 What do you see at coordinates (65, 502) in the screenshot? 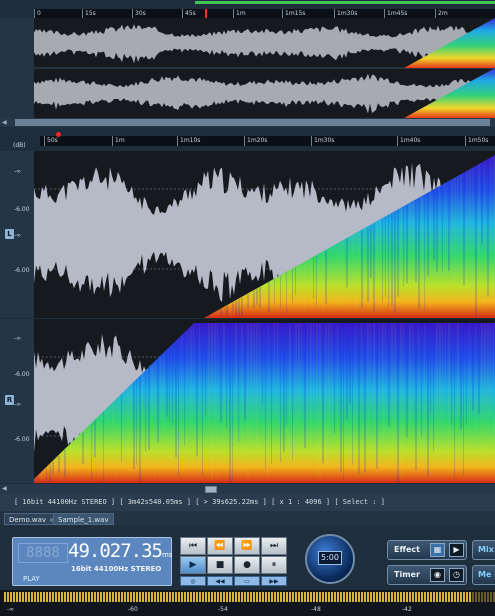
I see `status-format: [ 16bit 44100Hz STEREO ]` at bounding box center [65, 502].